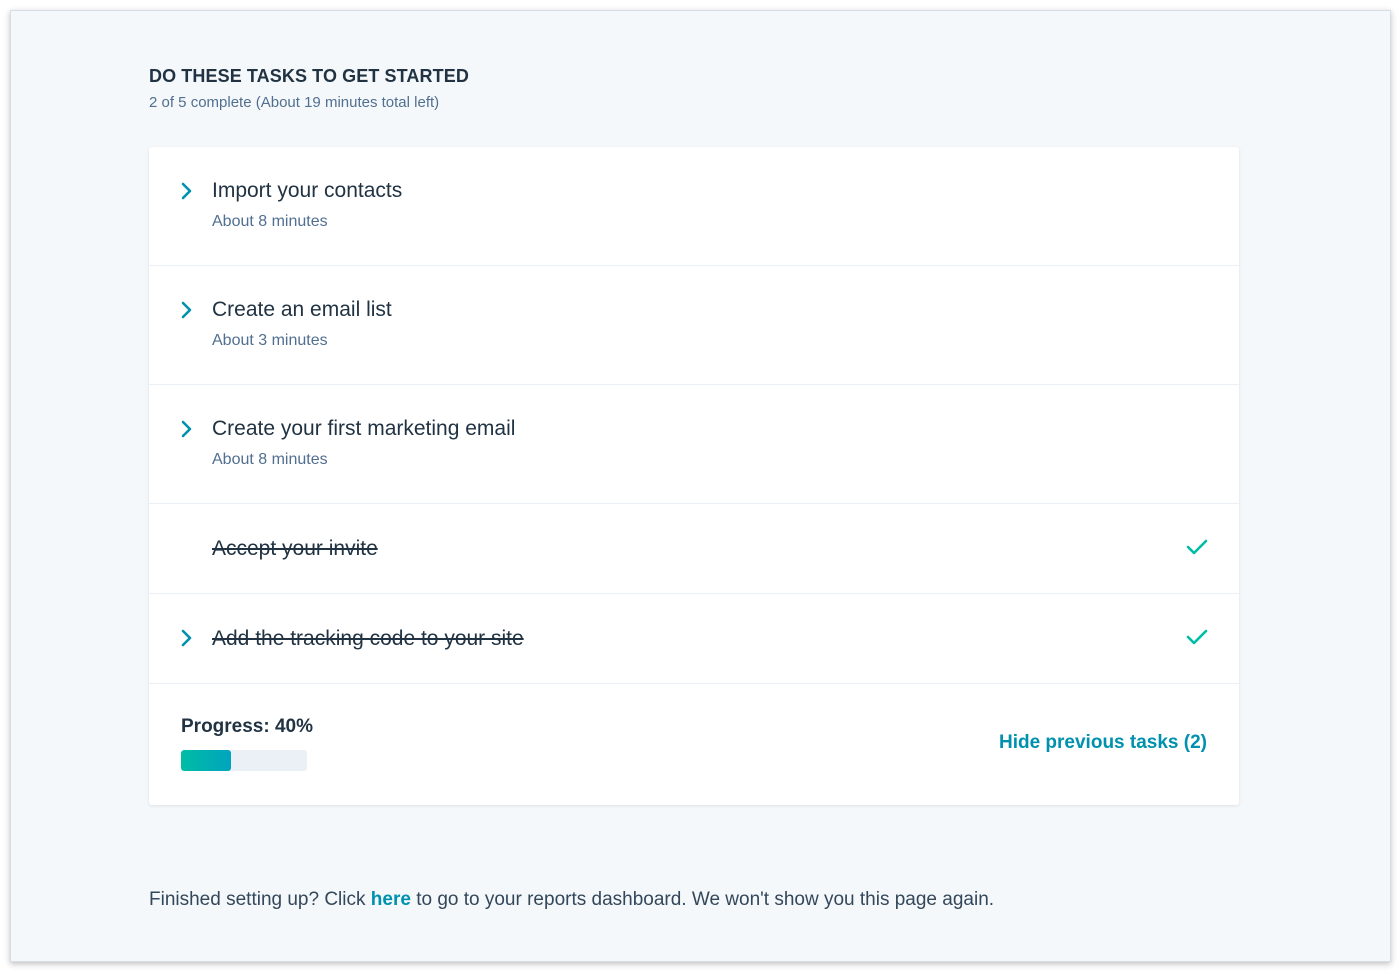 The height and width of the screenshot is (977, 1400). I want to click on task-duration: About 3 minutes, so click(270, 340).